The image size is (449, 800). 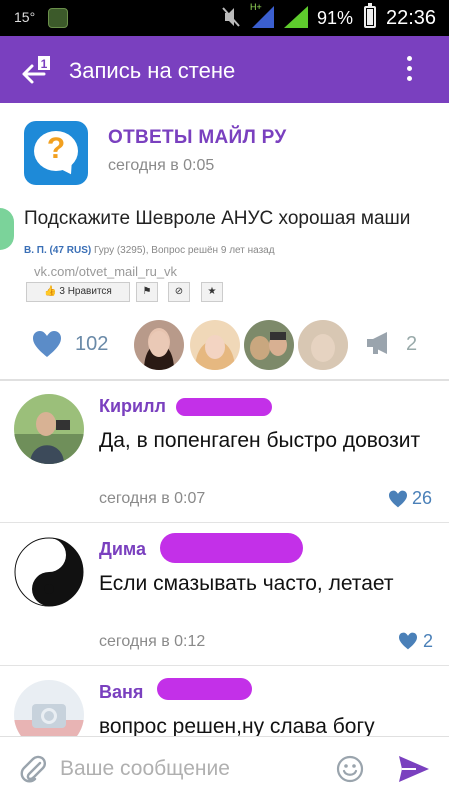 I want to click on bookmark-icon: ⚑, so click(x=147, y=292).